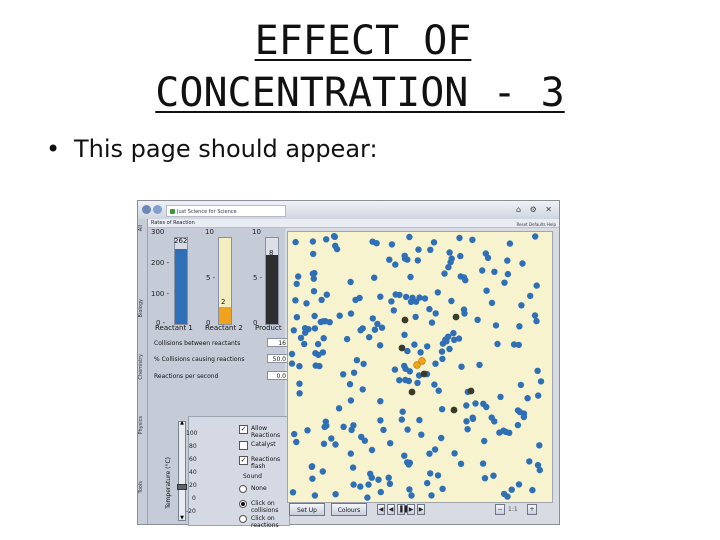 The image size is (720, 540). What do you see at coordinates (402, 509) in the screenshot?
I see `pause-icon: ▐▐` at bounding box center [402, 509].